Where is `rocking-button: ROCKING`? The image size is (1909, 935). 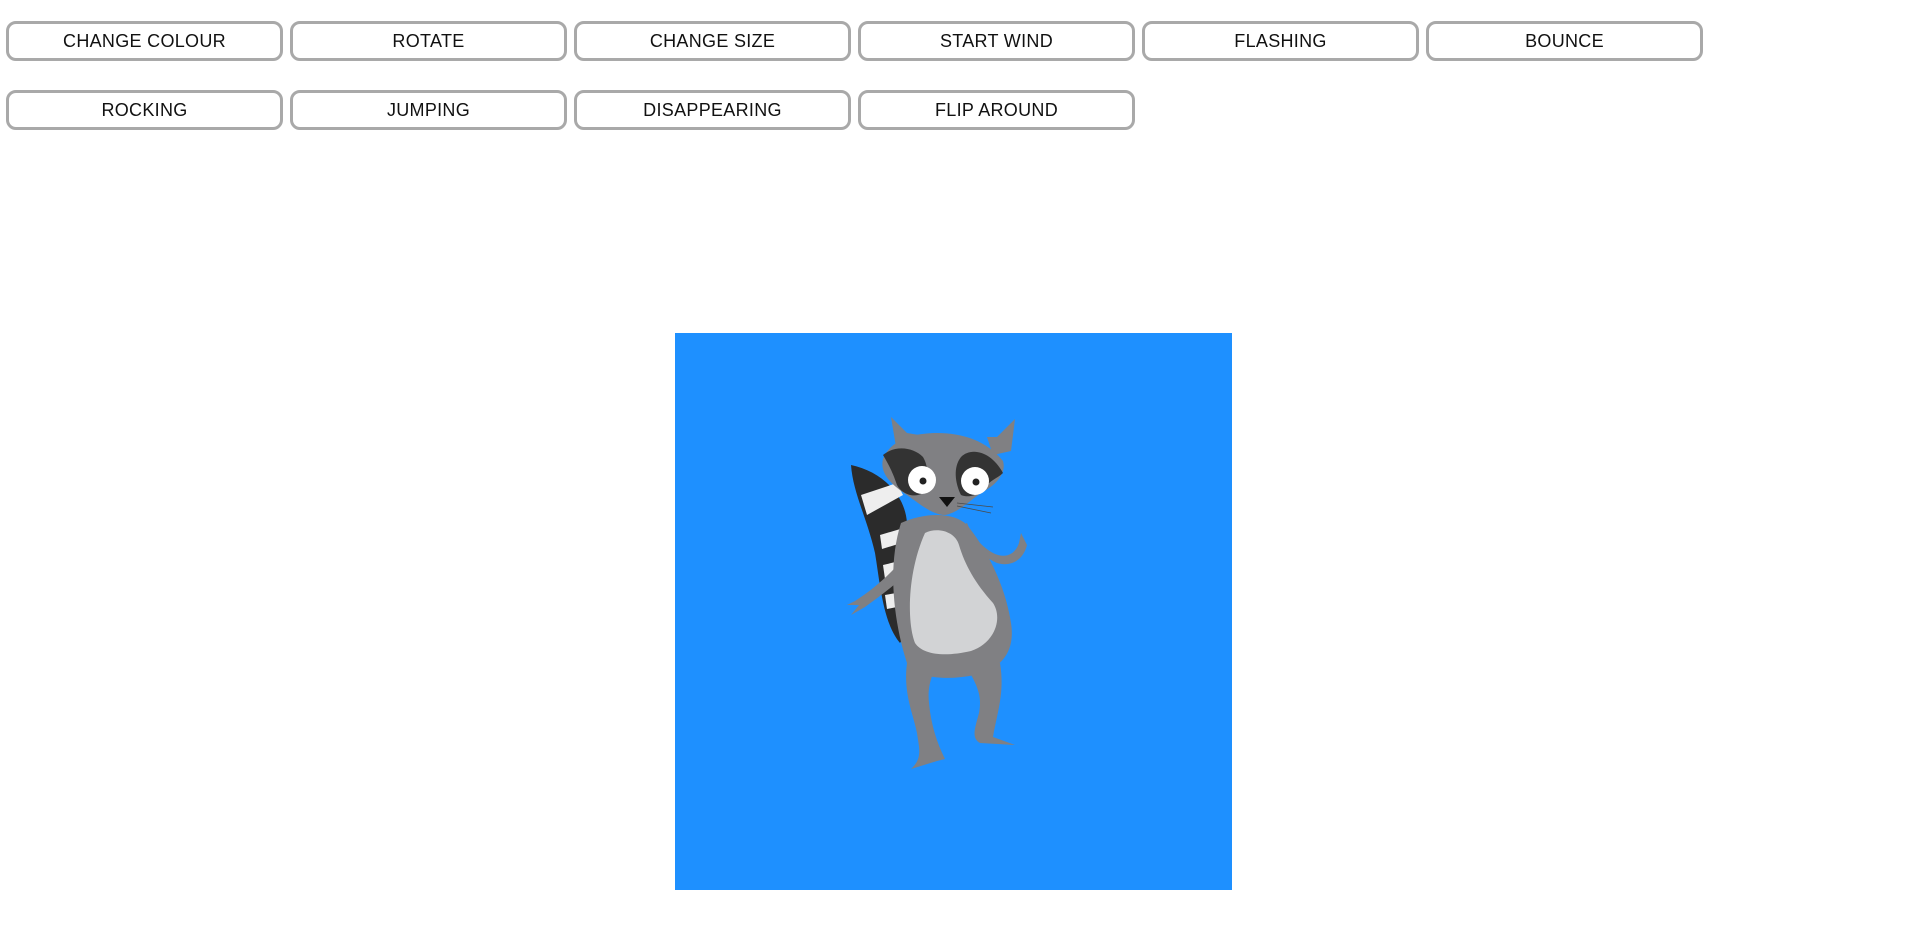
rocking-button: ROCKING is located at coordinates (144, 110).